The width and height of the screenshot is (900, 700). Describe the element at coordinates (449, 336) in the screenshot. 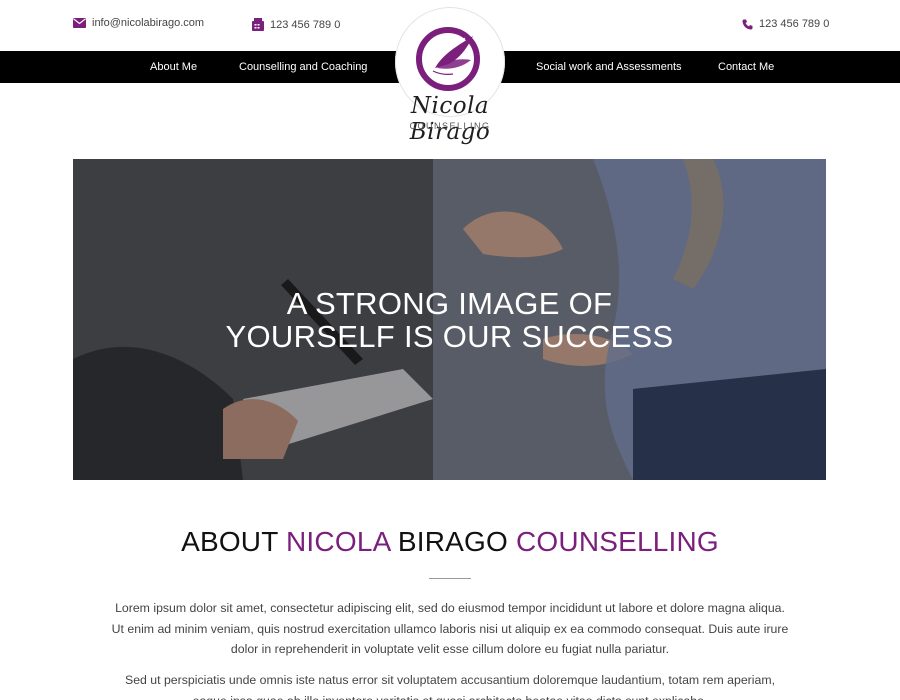

I see `hero-title-line-2: YOURSELF IS OUR SUCCESS` at that location.